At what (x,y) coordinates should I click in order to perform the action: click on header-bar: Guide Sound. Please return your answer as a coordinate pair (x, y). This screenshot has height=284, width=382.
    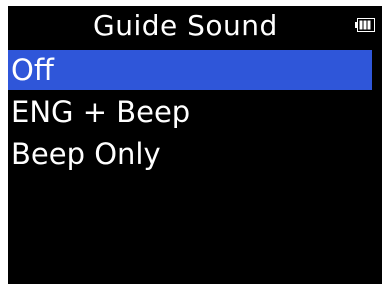
    Looking at the image, I should click on (195, 26).